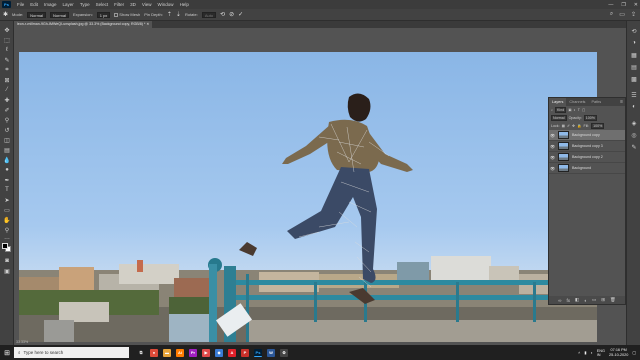 This screenshot has height=360, width=640. I want to click on path-select-tool-icon: ➤, so click(7, 200).